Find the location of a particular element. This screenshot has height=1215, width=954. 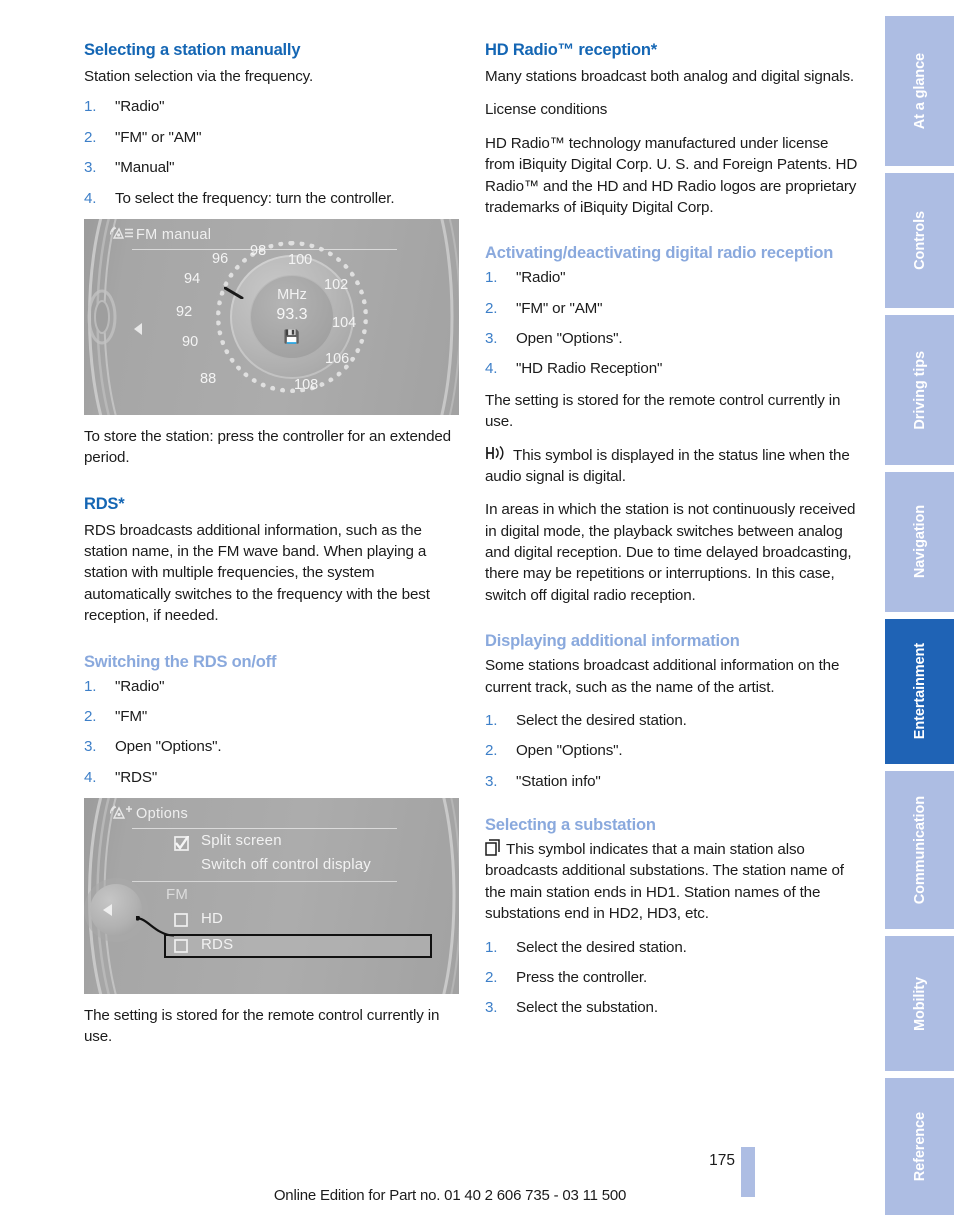

list-item: 3. Open "Options". is located at coordinates (672, 338).